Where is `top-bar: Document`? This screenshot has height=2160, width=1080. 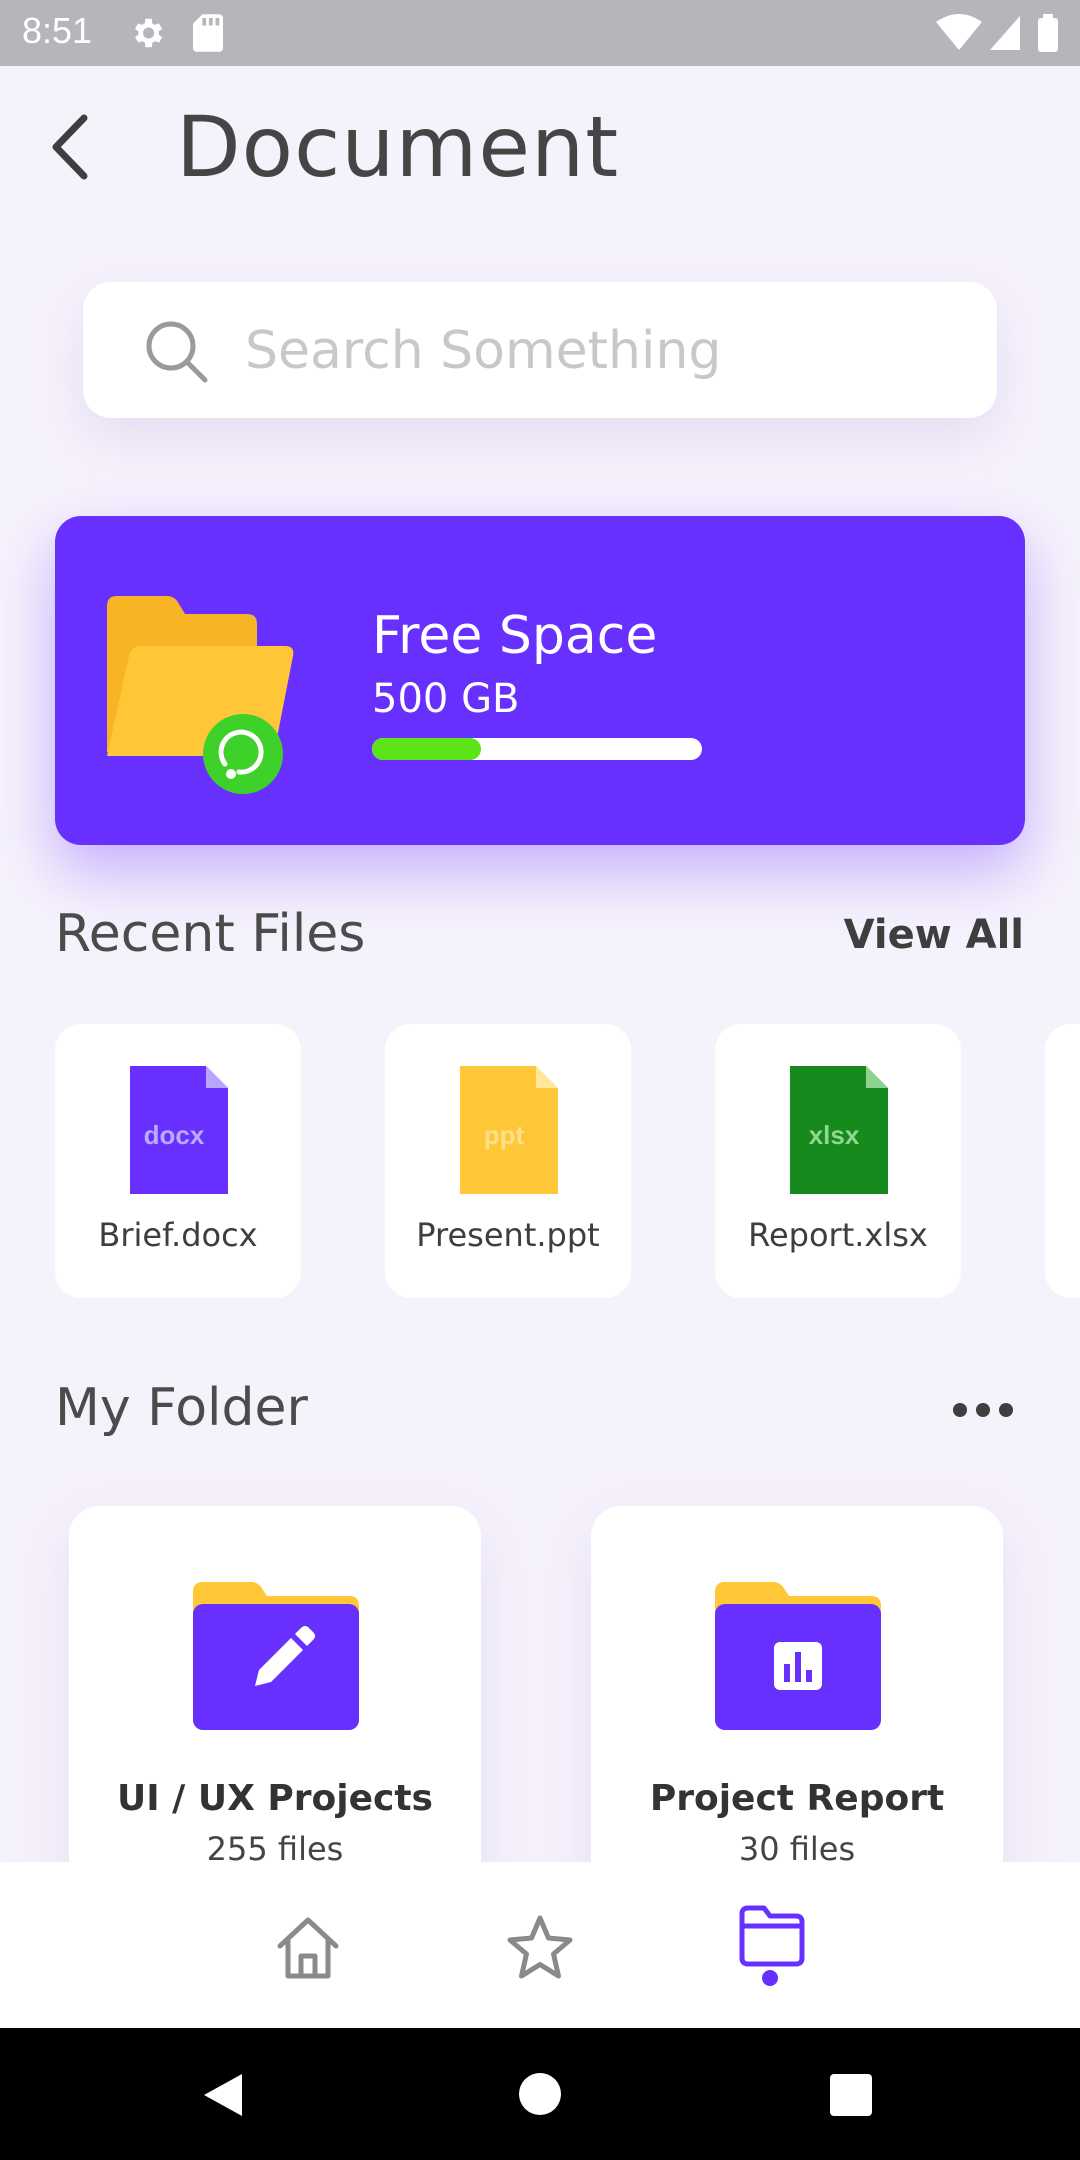
top-bar: Document is located at coordinates (540, 146).